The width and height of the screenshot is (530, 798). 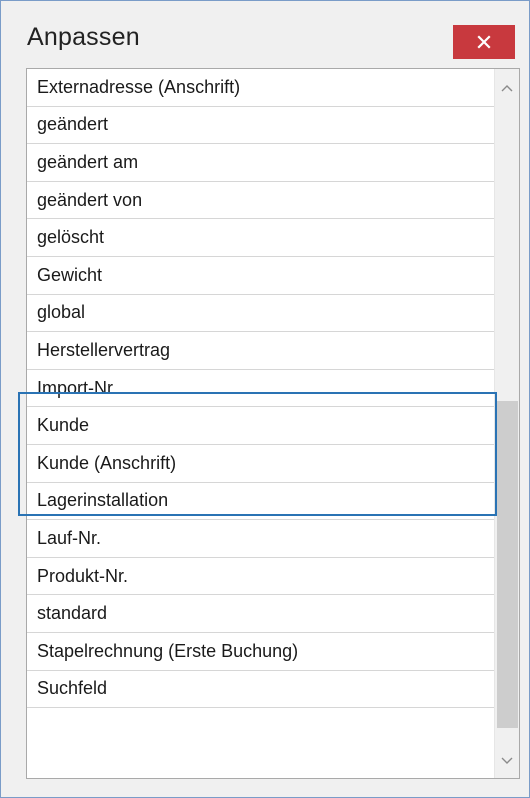 I want to click on scroll-thumb, so click(x=507, y=564).